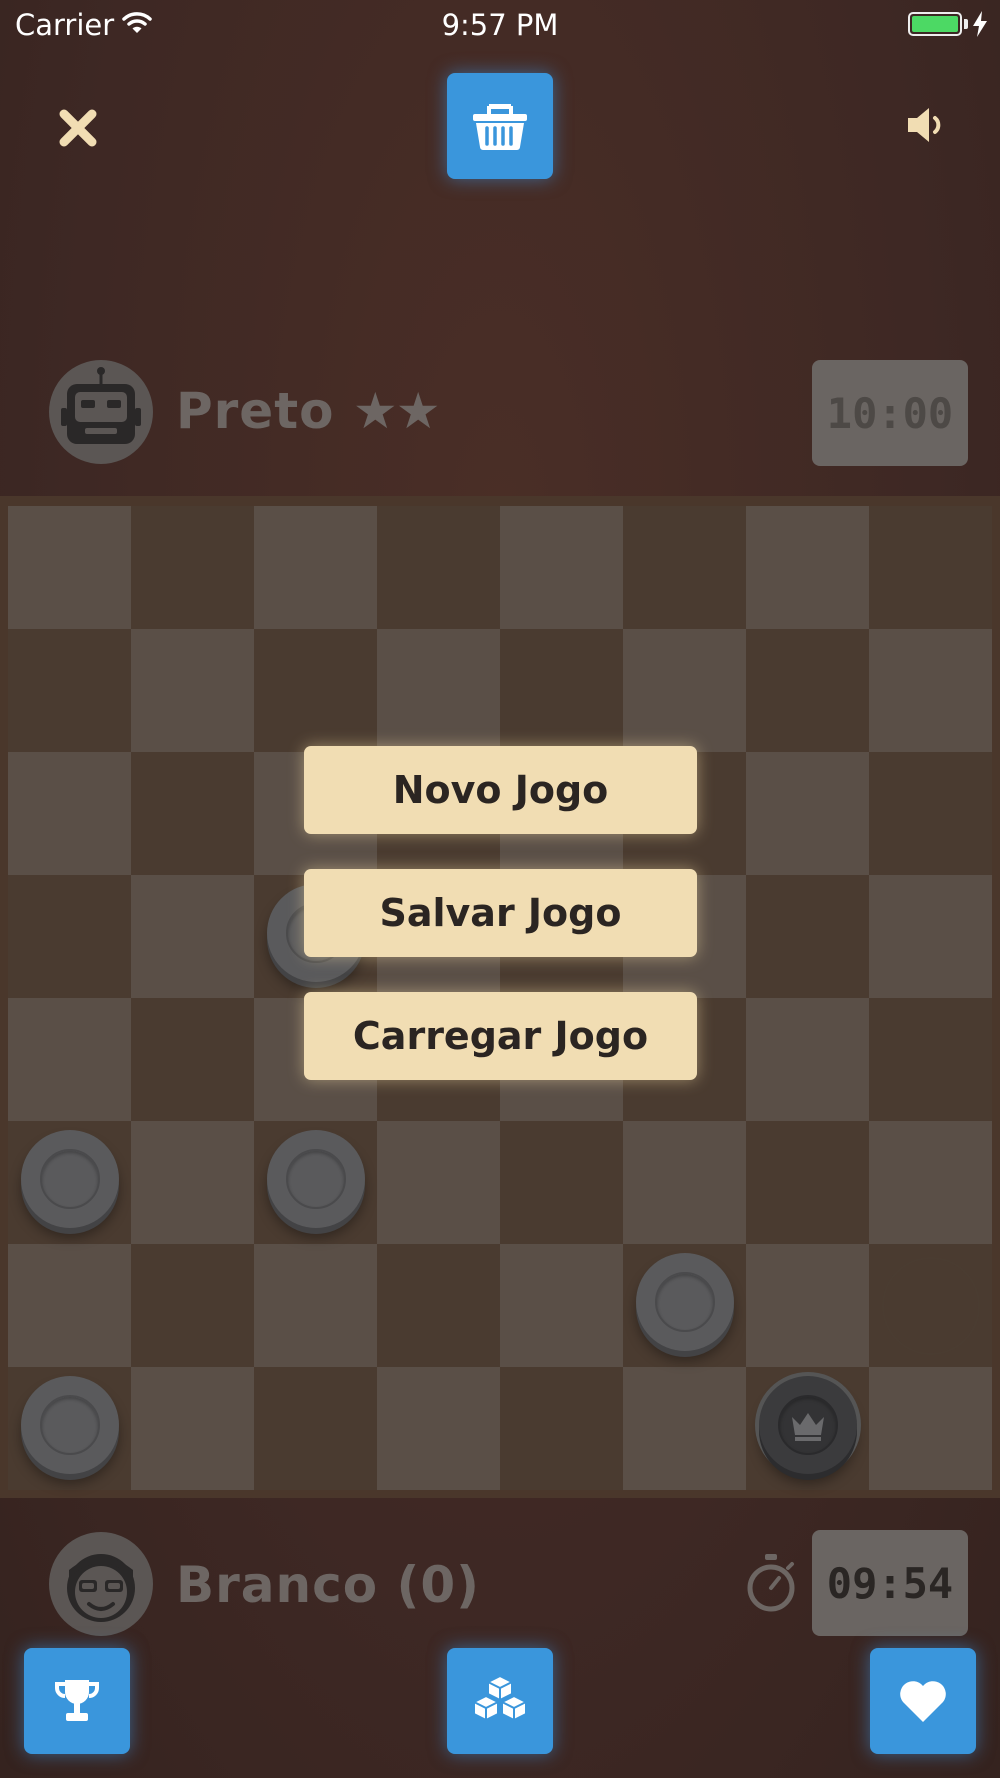 This screenshot has width=1000, height=1778. I want to click on player-name: Branco (0), so click(328, 1585).